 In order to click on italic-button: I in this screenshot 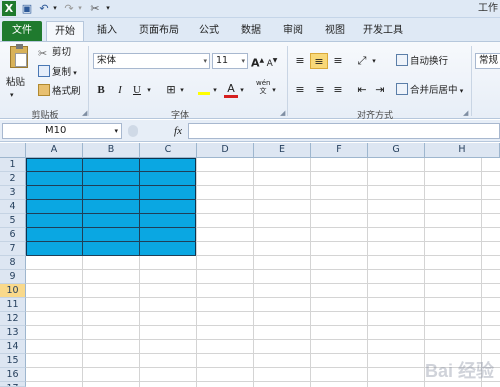, I will do `click(120, 90)`.